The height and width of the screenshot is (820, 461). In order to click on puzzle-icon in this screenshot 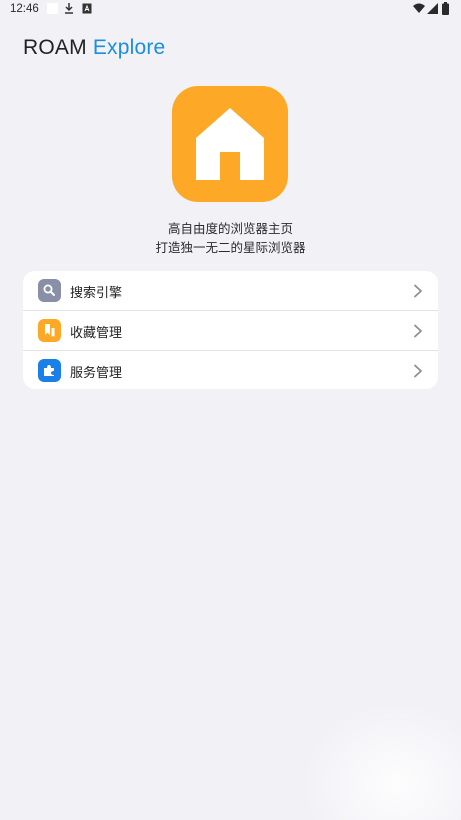, I will do `click(49, 370)`.